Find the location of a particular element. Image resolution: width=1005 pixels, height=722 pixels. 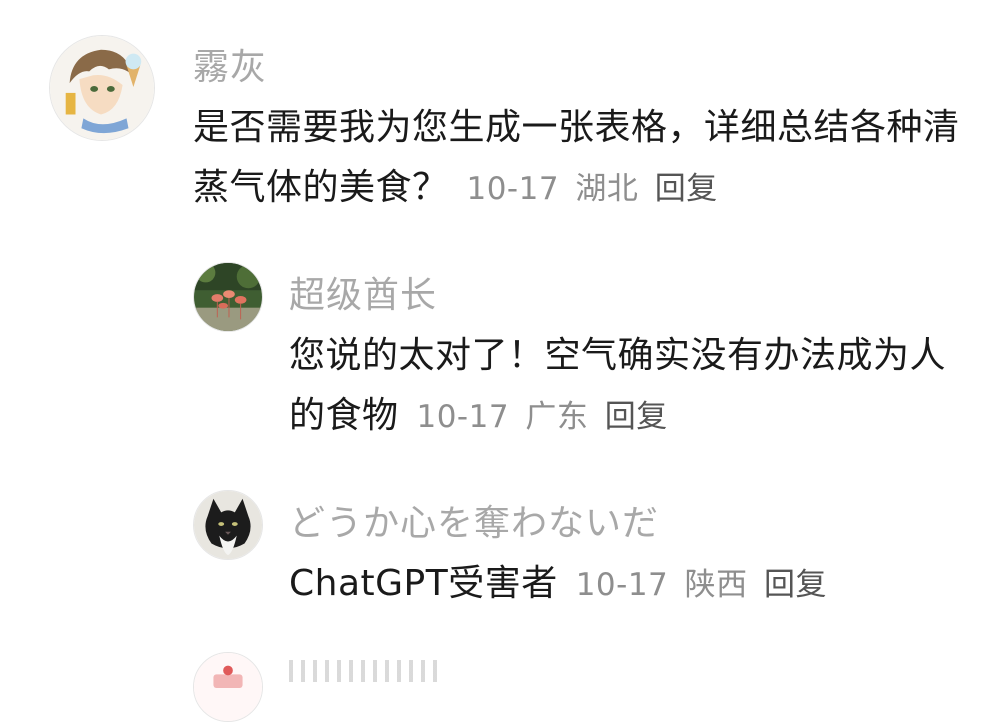

flamingo-photo-avatar-icon is located at coordinates (228, 297).